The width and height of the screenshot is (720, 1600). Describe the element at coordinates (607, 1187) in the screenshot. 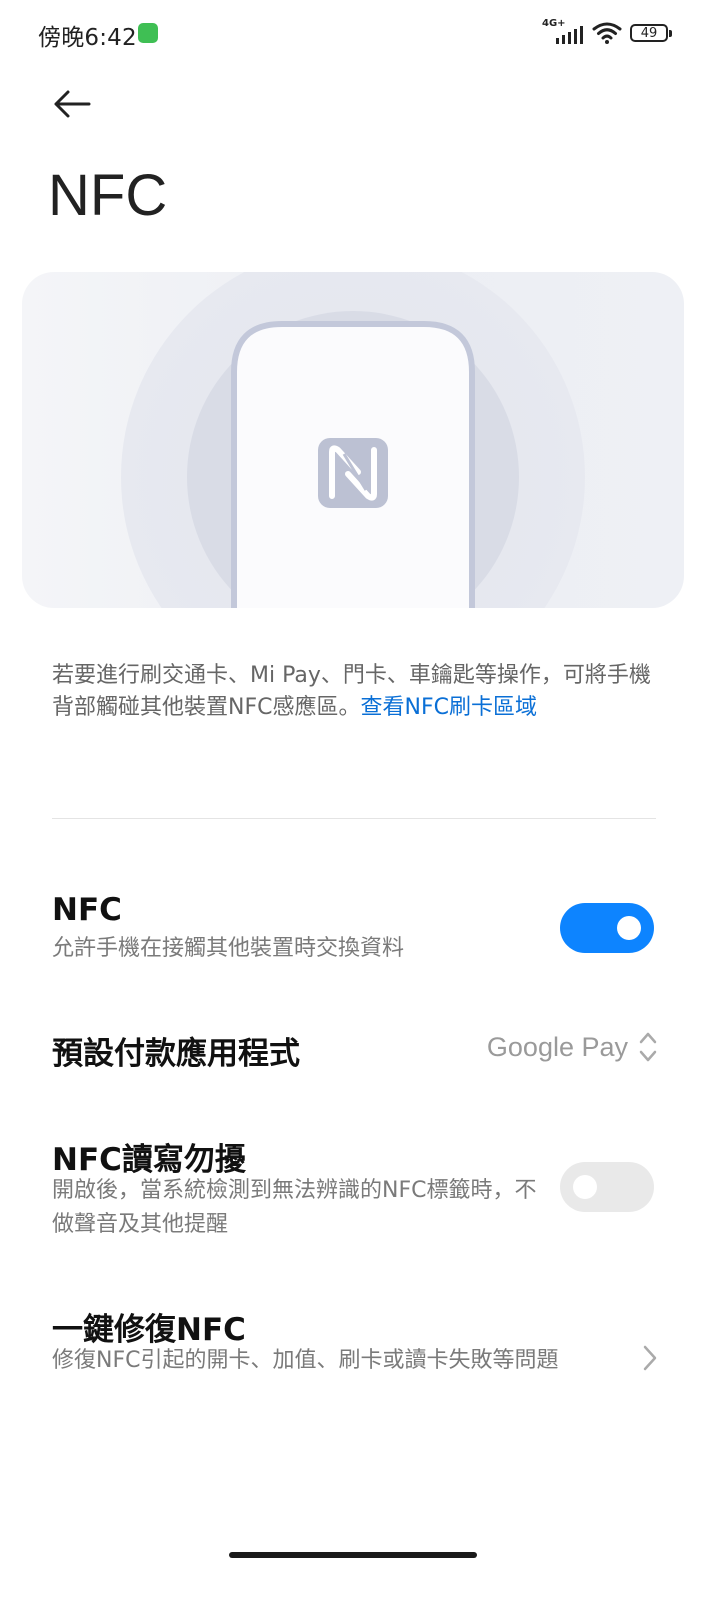

I see `nfc-dnd-toggle` at that location.